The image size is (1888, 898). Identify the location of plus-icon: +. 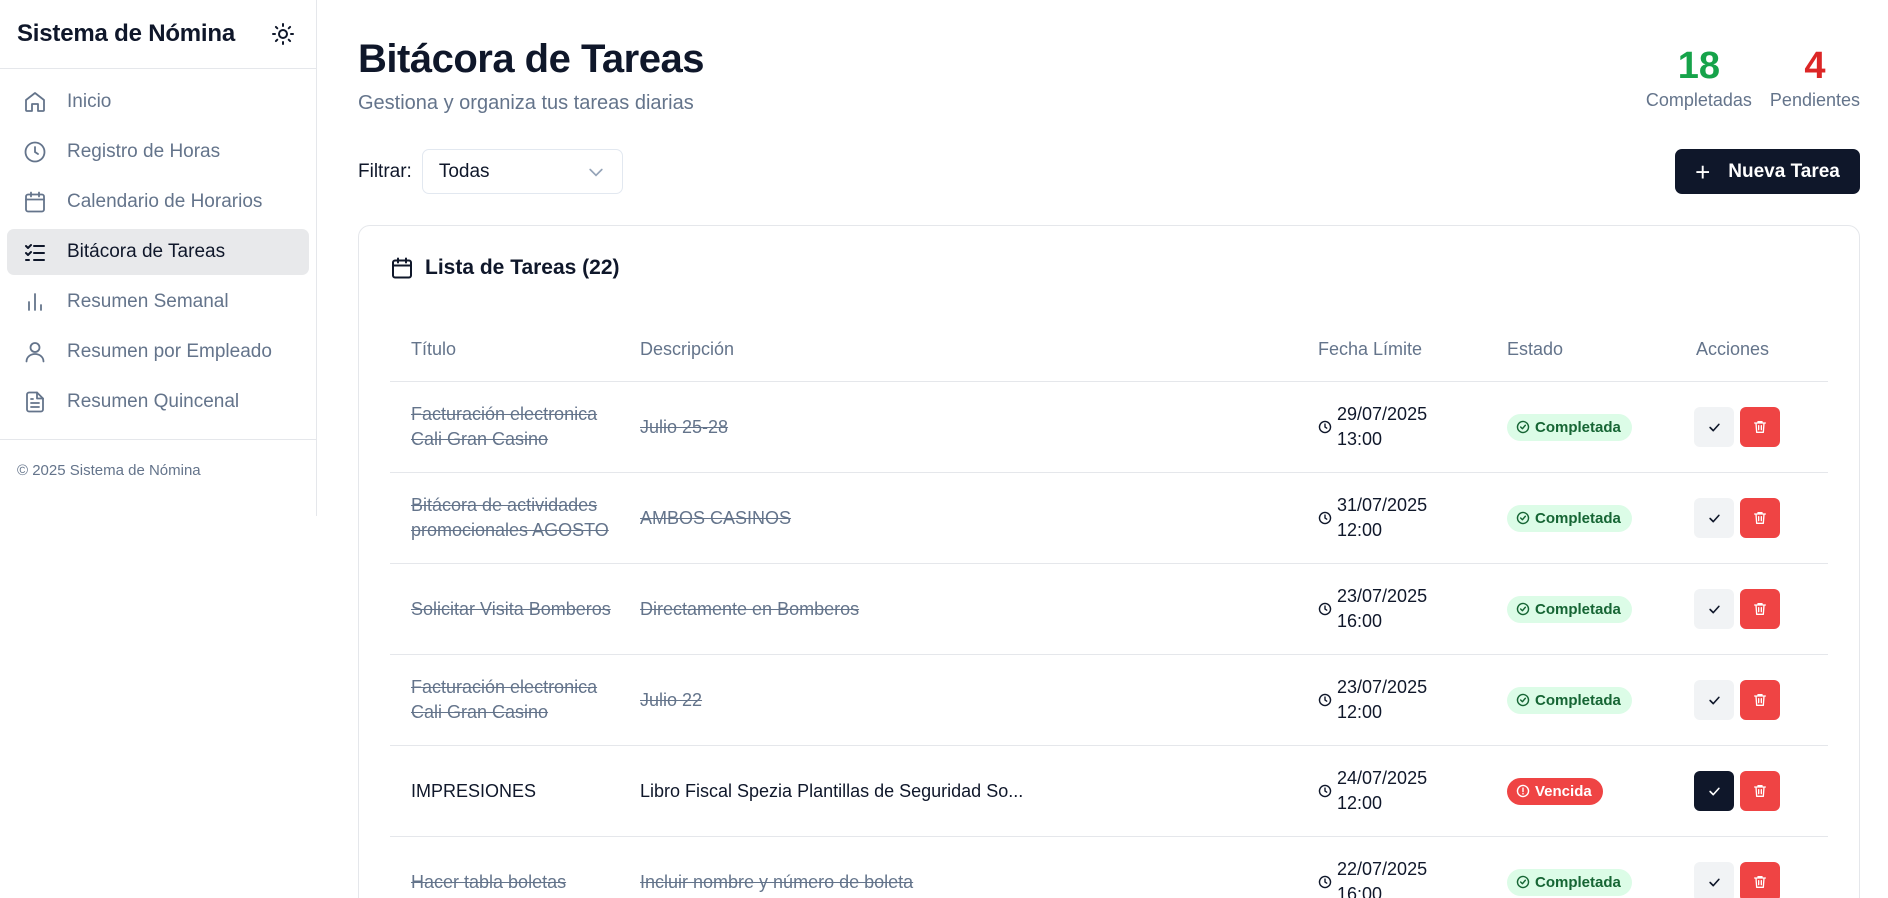
(1703, 171).